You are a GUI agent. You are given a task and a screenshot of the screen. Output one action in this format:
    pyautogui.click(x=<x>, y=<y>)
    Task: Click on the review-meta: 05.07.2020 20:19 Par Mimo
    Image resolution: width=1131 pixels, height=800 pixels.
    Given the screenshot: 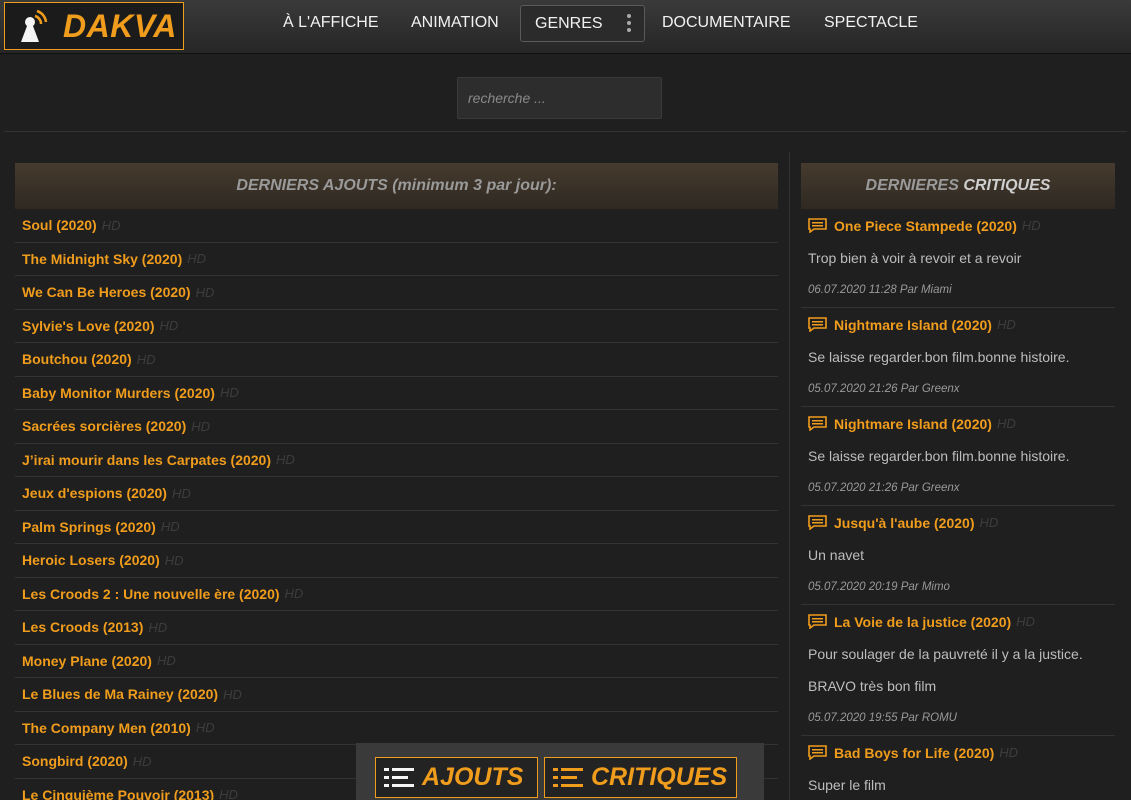 What is the action you would take?
    pyautogui.click(x=879, y=587)
    